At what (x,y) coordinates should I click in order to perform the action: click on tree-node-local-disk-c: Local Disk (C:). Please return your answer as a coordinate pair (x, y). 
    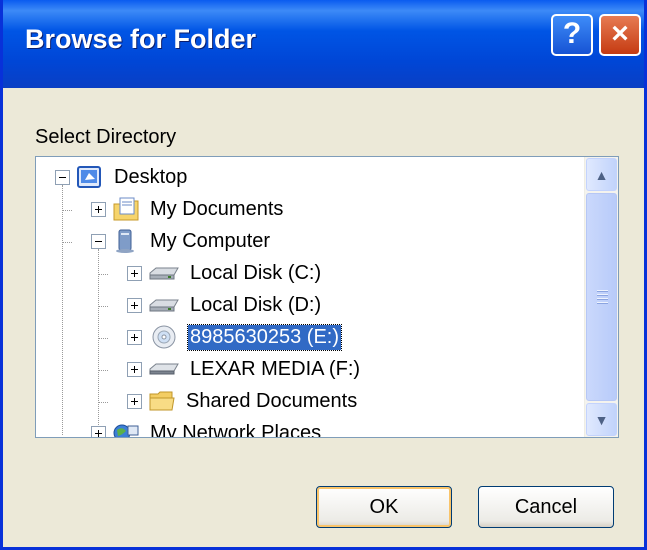
    Looking at the image, I should click on (225, 273).